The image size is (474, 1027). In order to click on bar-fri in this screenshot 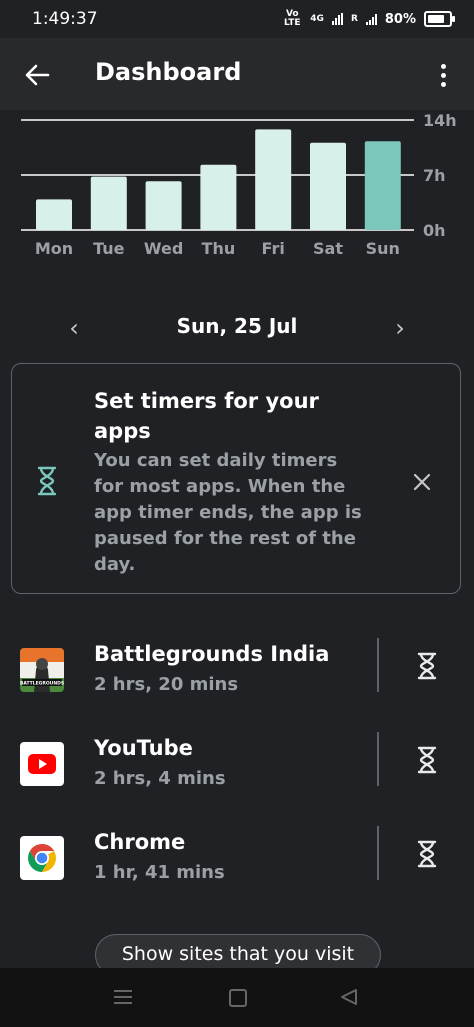, I will do `click(273, 179)`.